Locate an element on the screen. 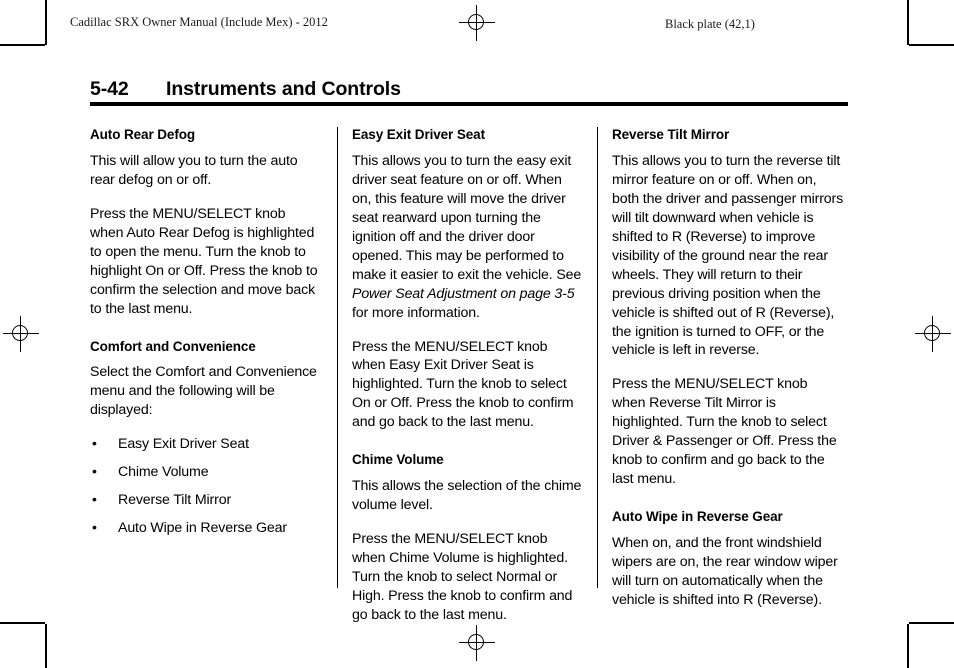  running-head-right: Black plate (42,1) is located at coordinates (710, 24).